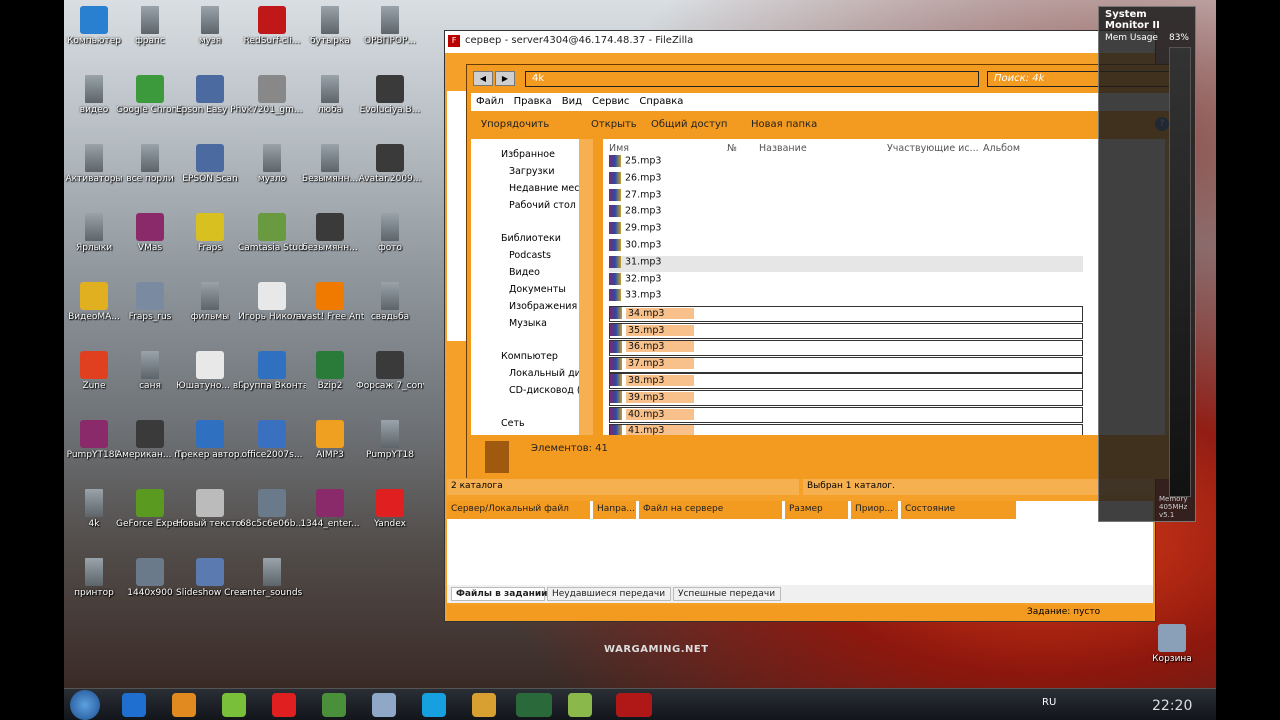  What do you see at coordinates (384, 705) in the screenshot?
I see `explorer-taskbar-icon` at bounding box center [384, 705].